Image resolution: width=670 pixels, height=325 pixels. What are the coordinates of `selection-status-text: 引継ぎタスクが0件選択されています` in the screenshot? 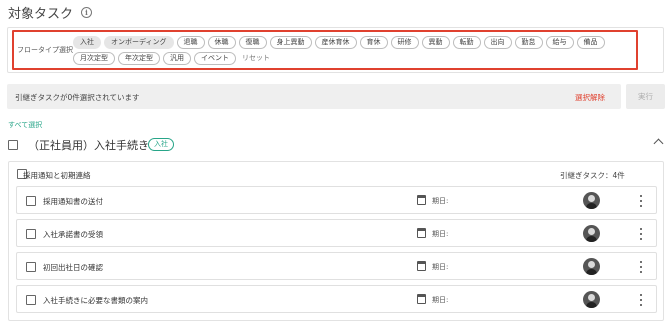 It's located at (77, 97).